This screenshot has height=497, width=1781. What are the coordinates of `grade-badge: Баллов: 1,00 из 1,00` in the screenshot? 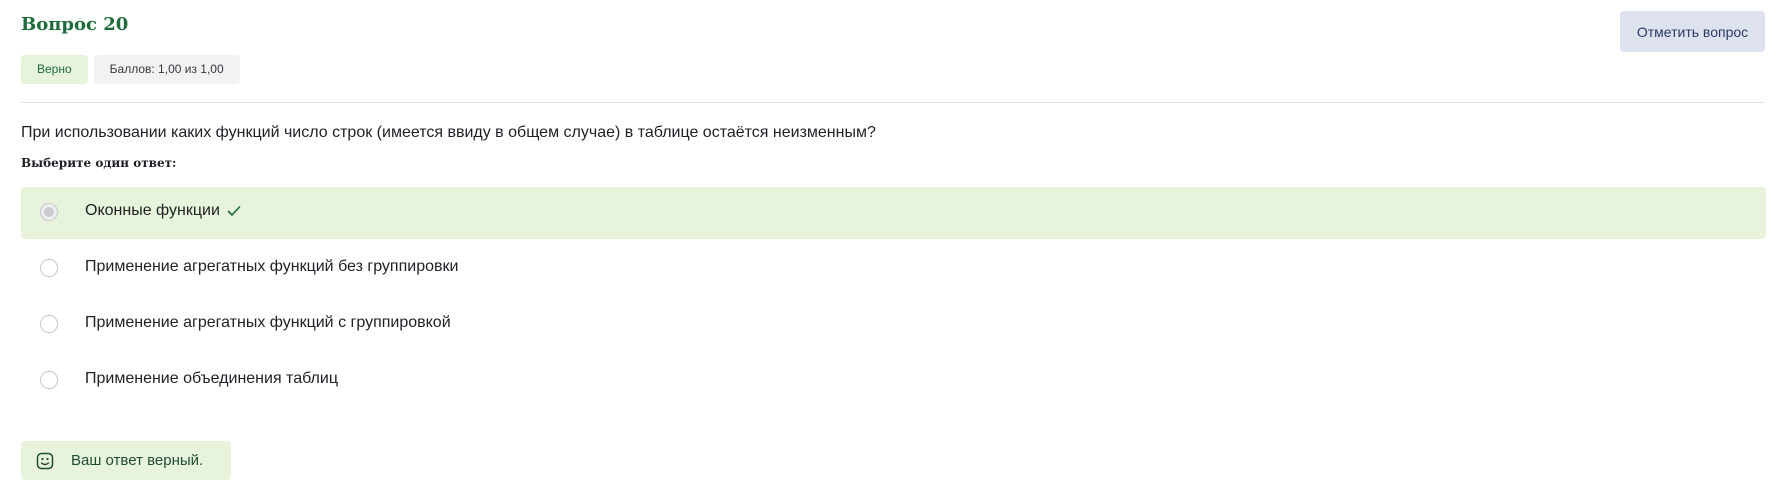 It's located at (166, 69).